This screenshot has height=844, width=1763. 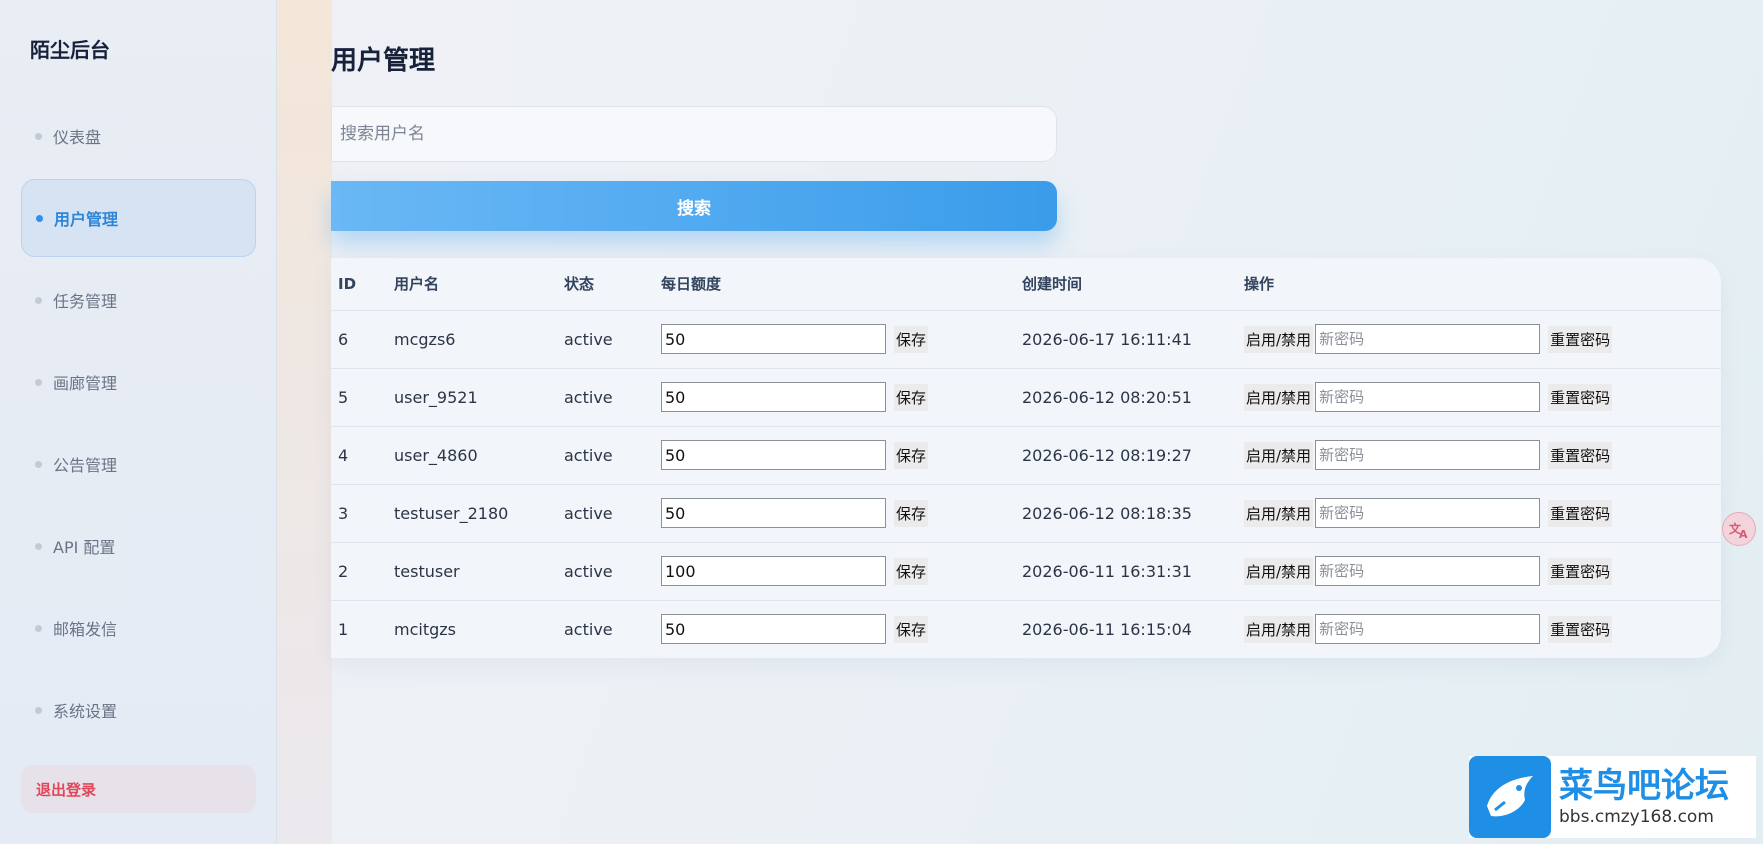 I want to click on cell-created: 2026-06-17 16:11:41, so click(x=1133, y=339).